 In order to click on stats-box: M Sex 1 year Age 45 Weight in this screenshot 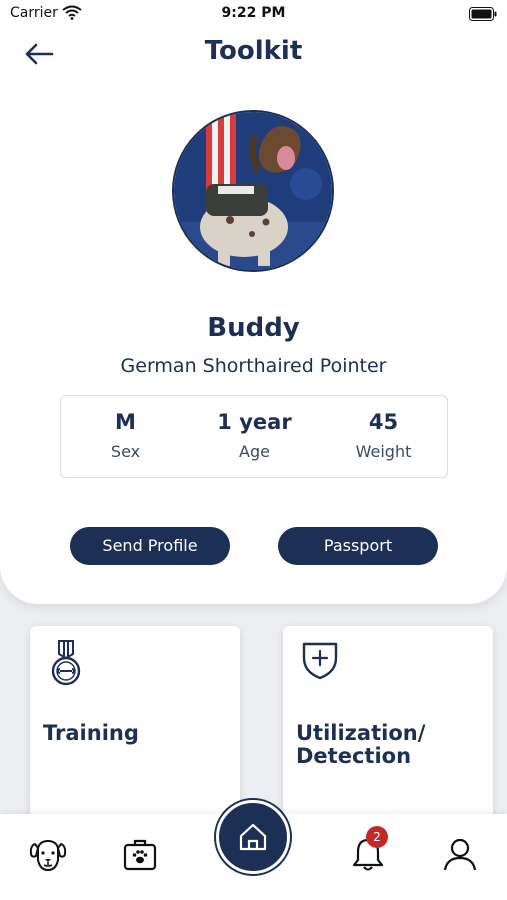, I will do `click(254, 436)`.